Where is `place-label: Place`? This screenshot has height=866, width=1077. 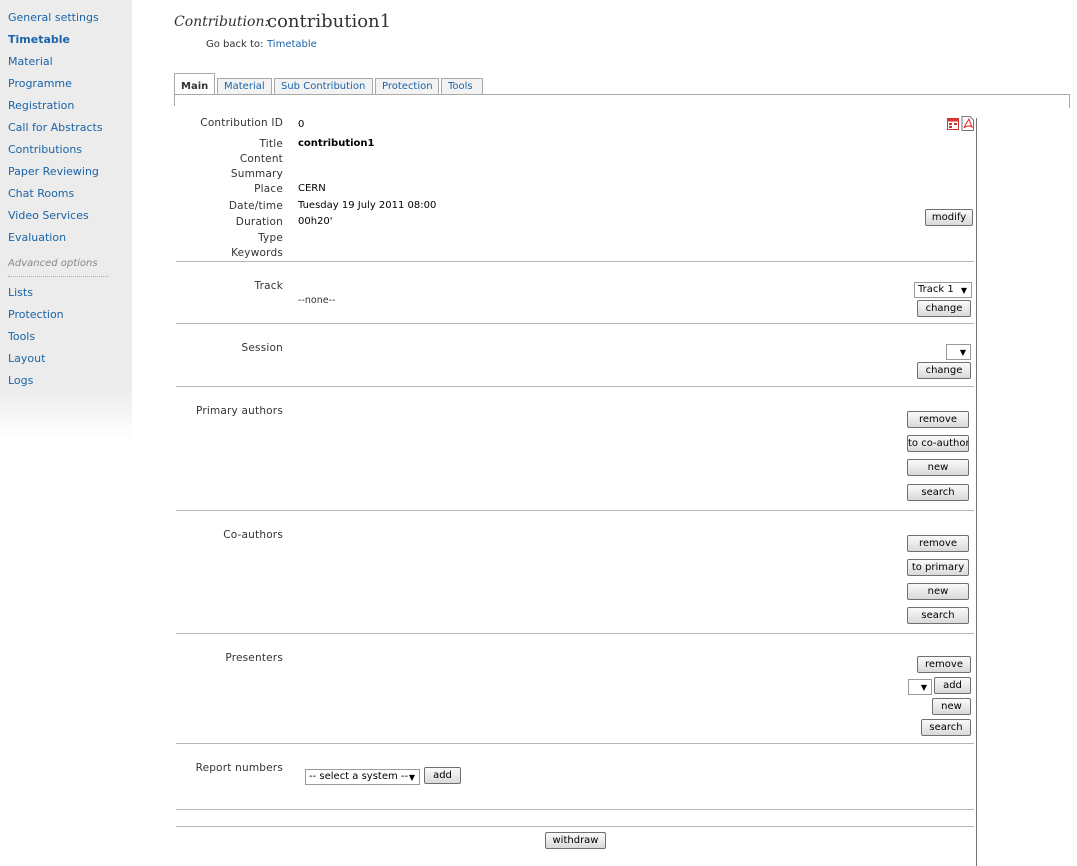 place-label: Place is located at coordinates (268, 189).